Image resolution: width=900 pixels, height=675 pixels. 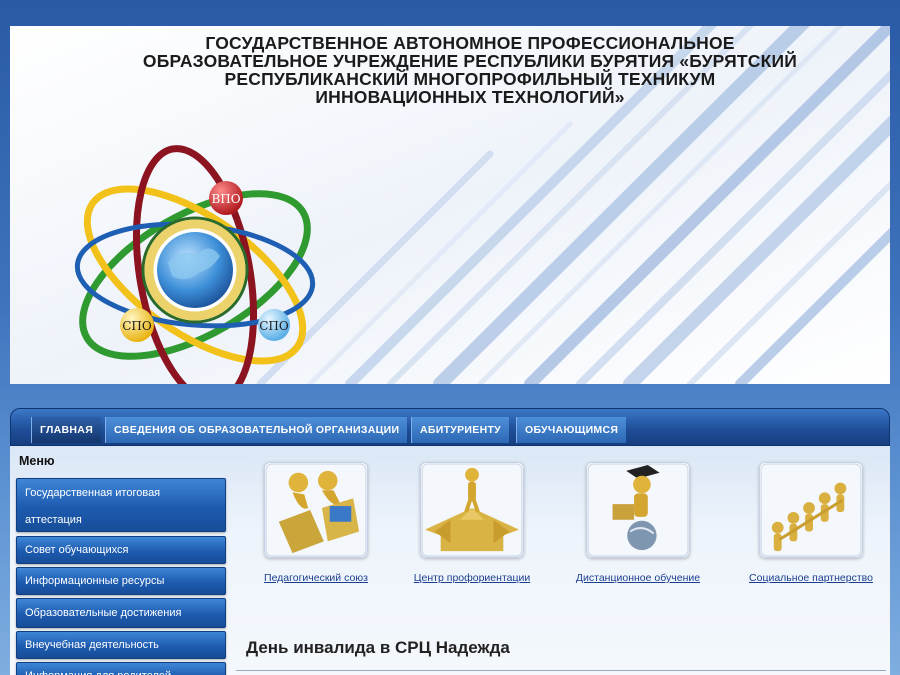 I want to click on tile-career-guidance: Центр профориентации, so click(x=472, y=523).